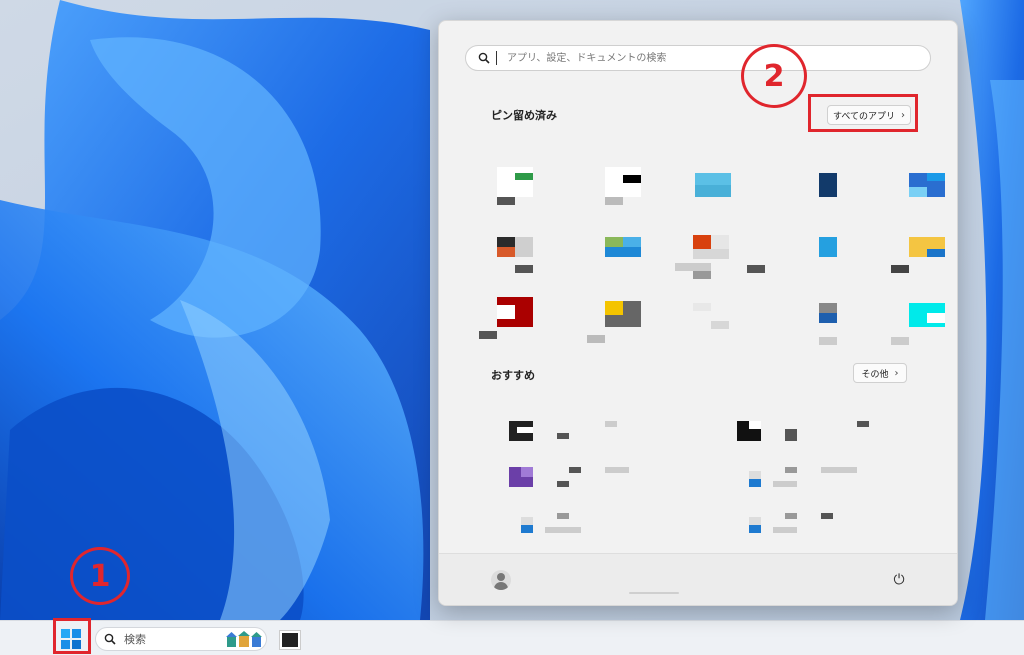  What do you see at coordinates (875, 374) in the screenshot?
I see `more-label: その他` at bounding box center [875, 374].